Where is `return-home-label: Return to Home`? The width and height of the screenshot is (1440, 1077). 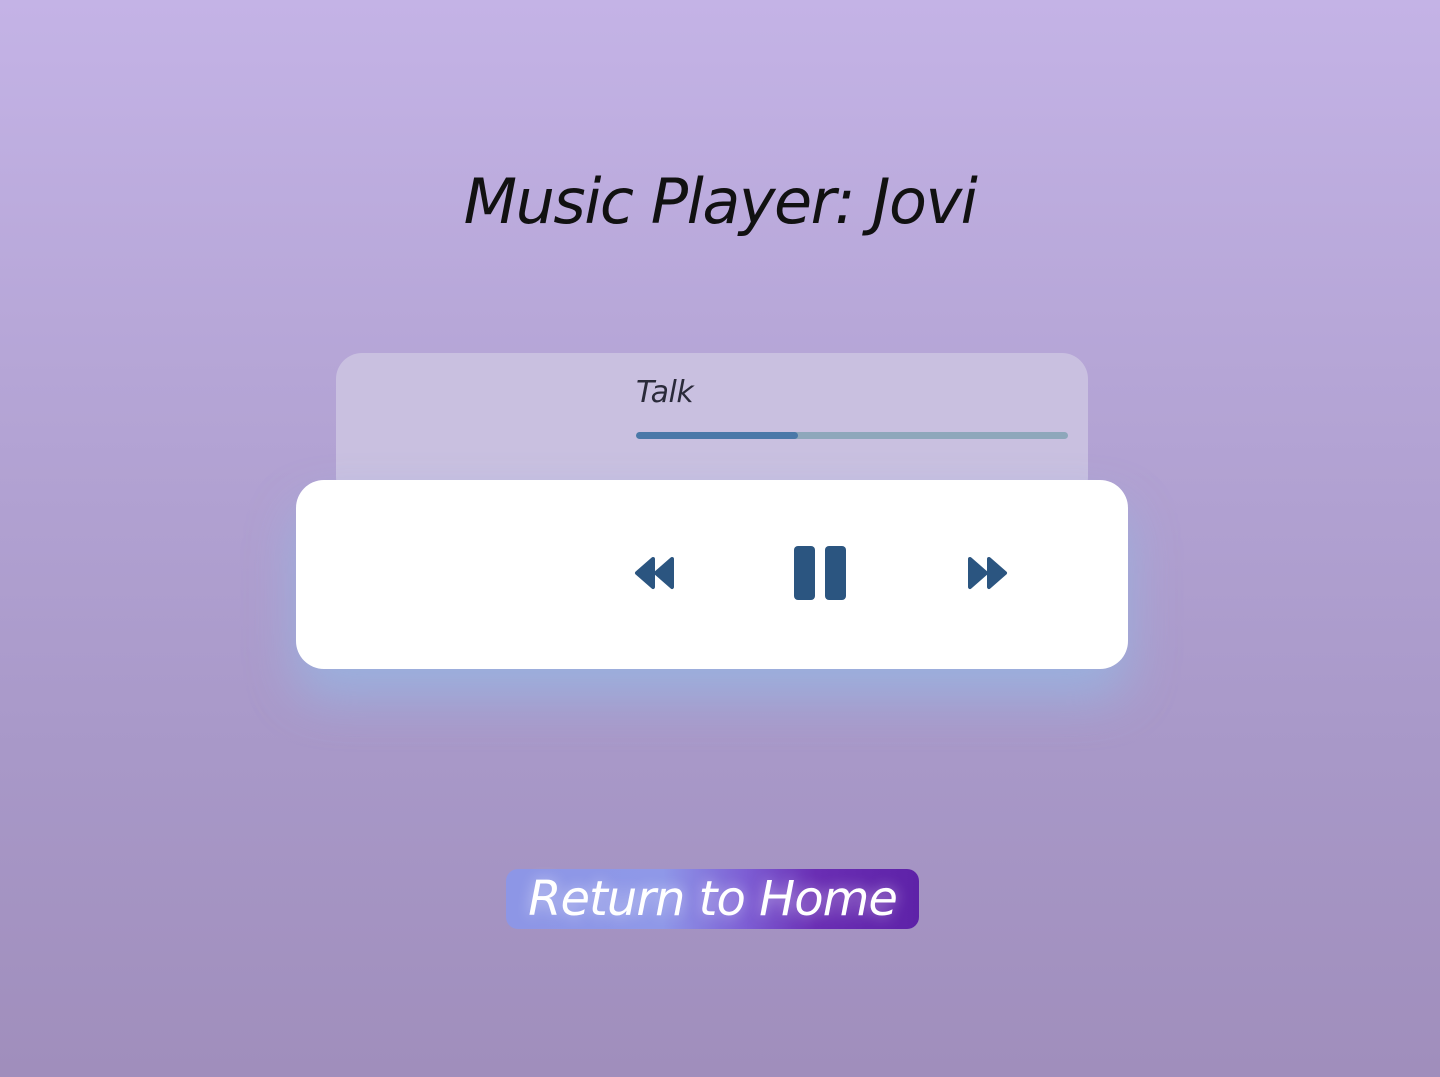
return-home-label: Return to Home is located at coordinates (713, 899).